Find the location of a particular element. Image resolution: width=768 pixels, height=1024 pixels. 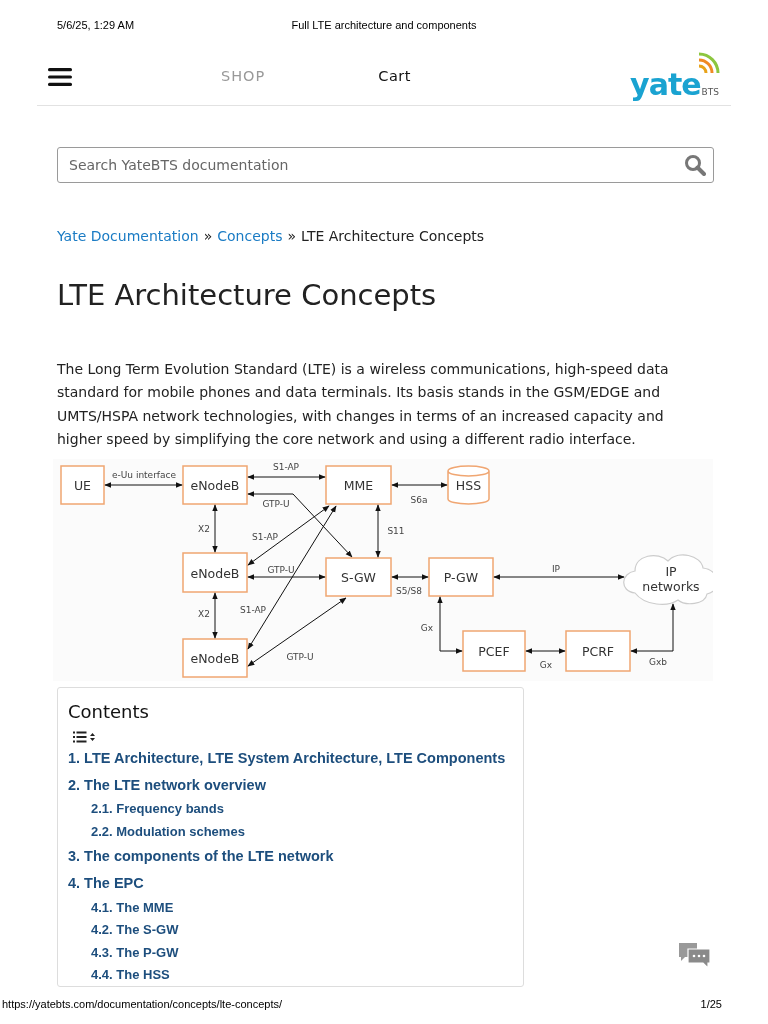

search-icon is located at coordinates (695, 165).